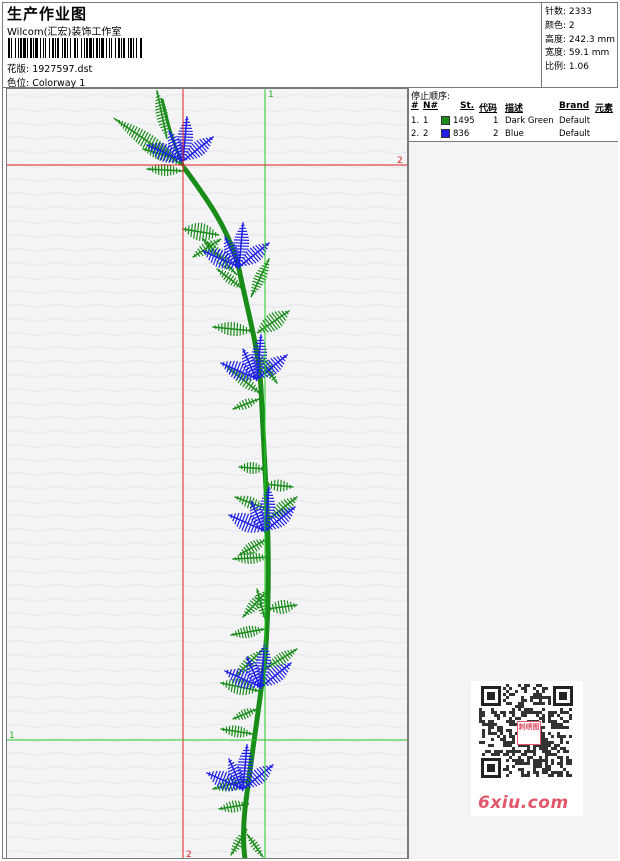  I want to click on row-description: Blue, so click(514, 134).